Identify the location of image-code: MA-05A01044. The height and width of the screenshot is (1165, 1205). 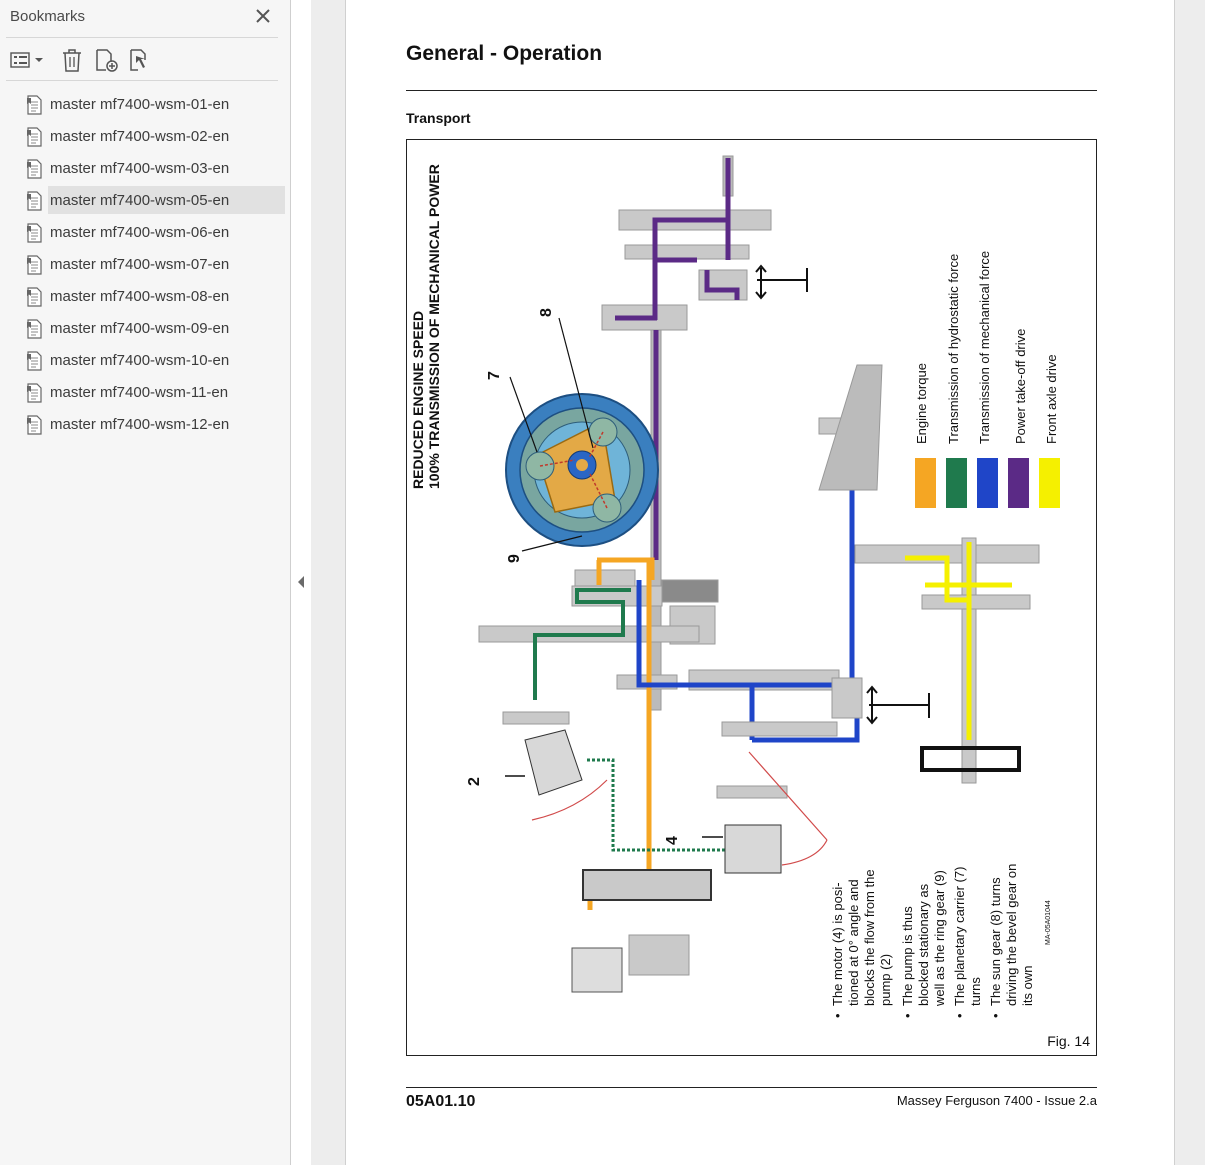
(1048, 922).